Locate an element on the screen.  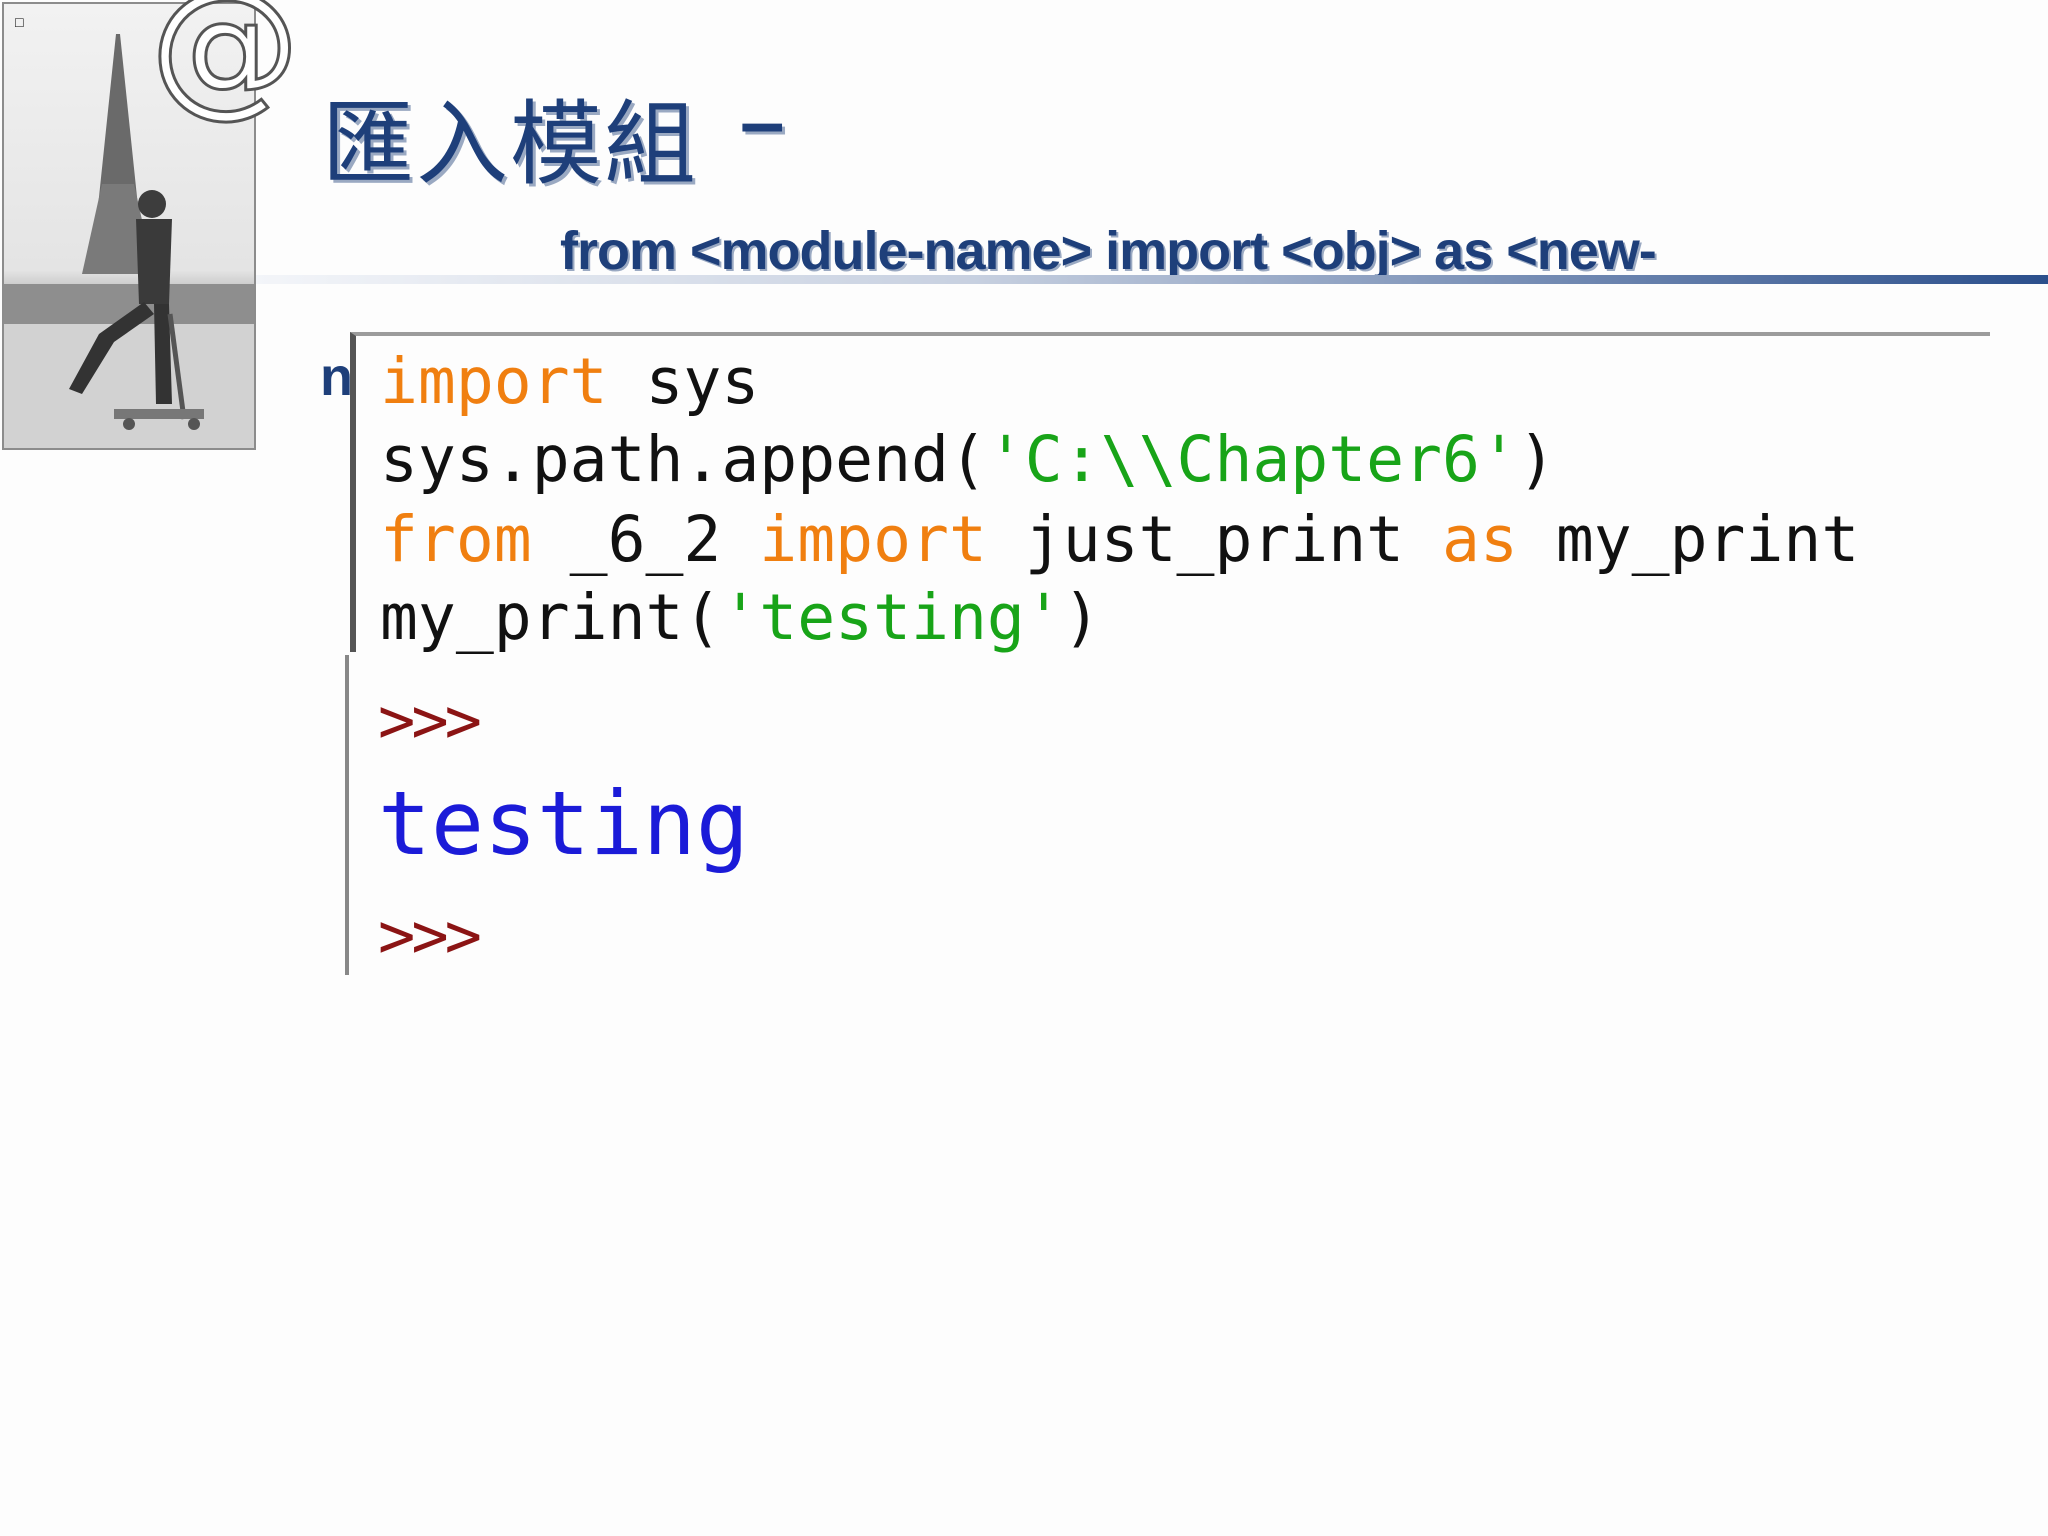
code-line: from _6_2 import just_print as my_print is located at coordinates (1119, 539).